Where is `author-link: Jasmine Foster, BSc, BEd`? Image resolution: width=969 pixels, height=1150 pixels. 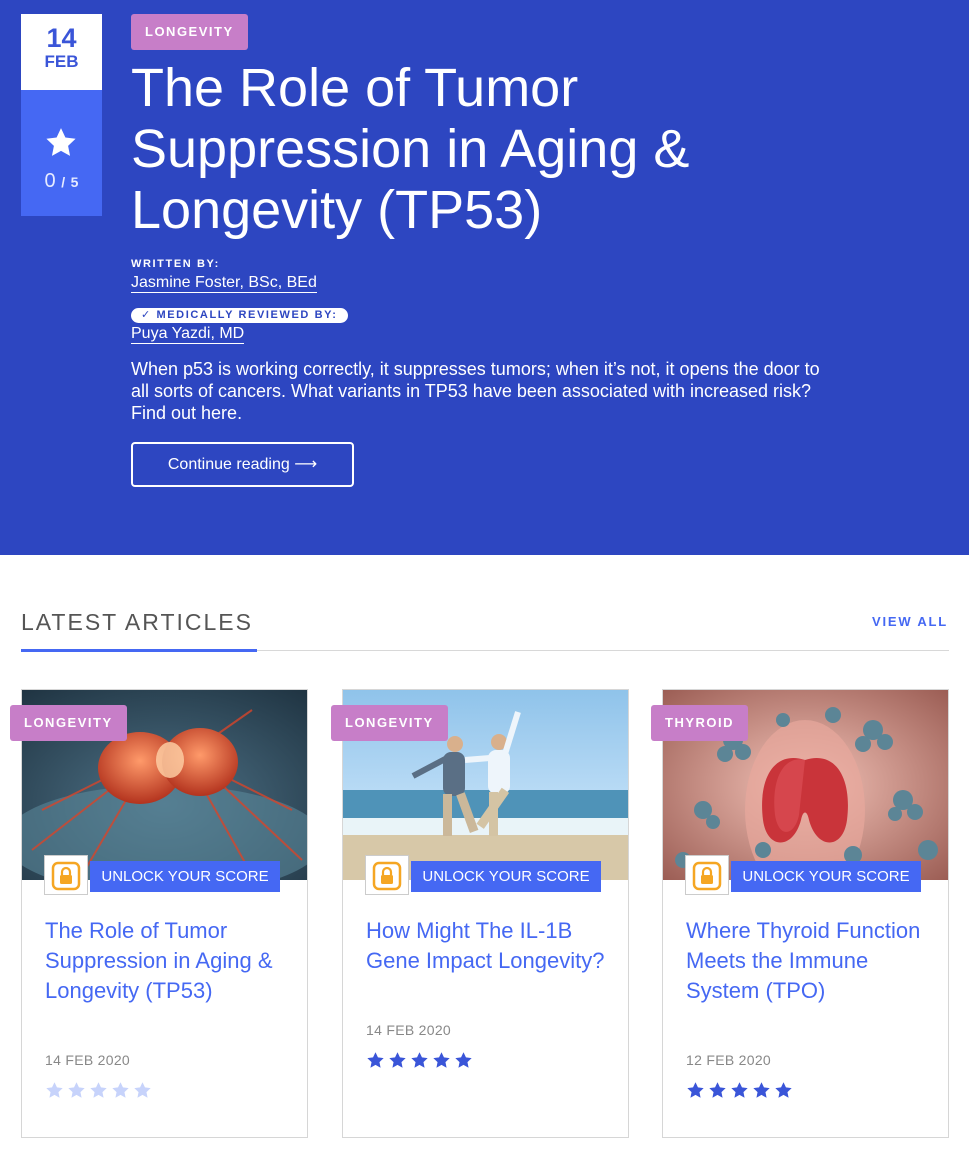 author-link: Jasmine Foster, BSc, BEd is located at coordinates (224, 283).